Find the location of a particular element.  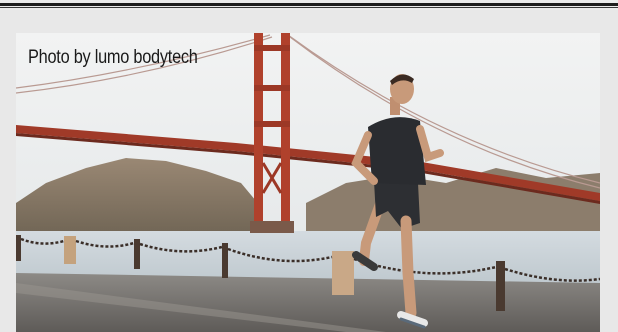

top-rule-thin is located at coordinates (309, 7).